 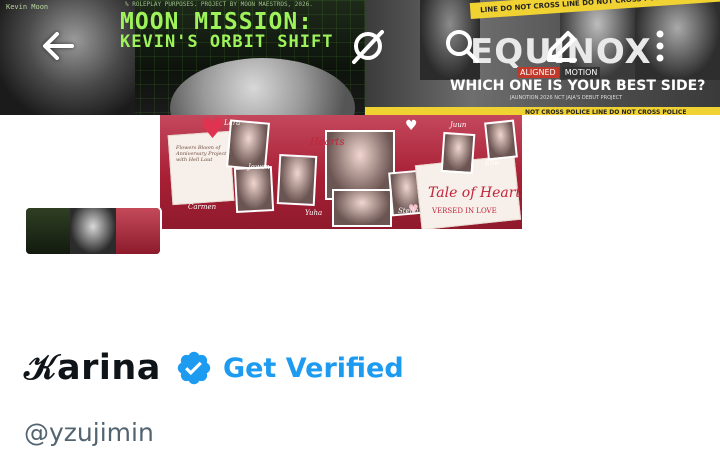 What do you see at coordinates (578, 86) in the screenshot?
I see `banner-question: WHICH ONE IS YOUR BEST SIDE?` at bounding box center [578, 86].